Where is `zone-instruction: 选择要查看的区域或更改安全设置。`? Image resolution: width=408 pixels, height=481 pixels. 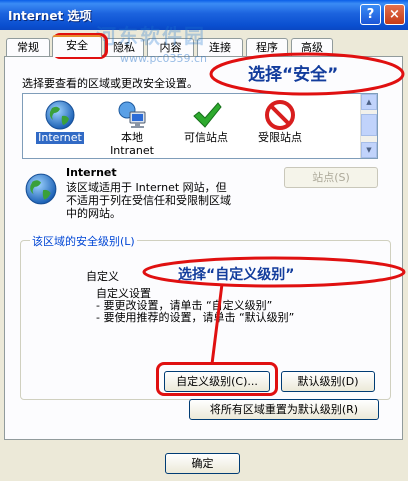 zone-instruction: 选择要查看的区域或更改安全设置。 is located at coordinates (110, 83).